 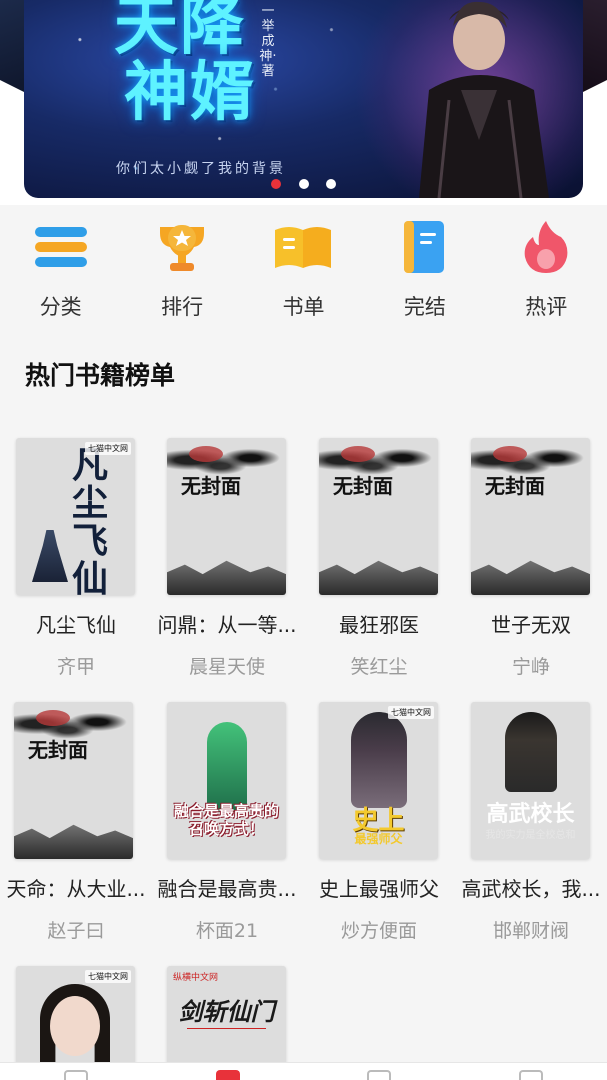 I want to click on cover-title-art: 剑斩仙门, so click(x=226, y=1011).